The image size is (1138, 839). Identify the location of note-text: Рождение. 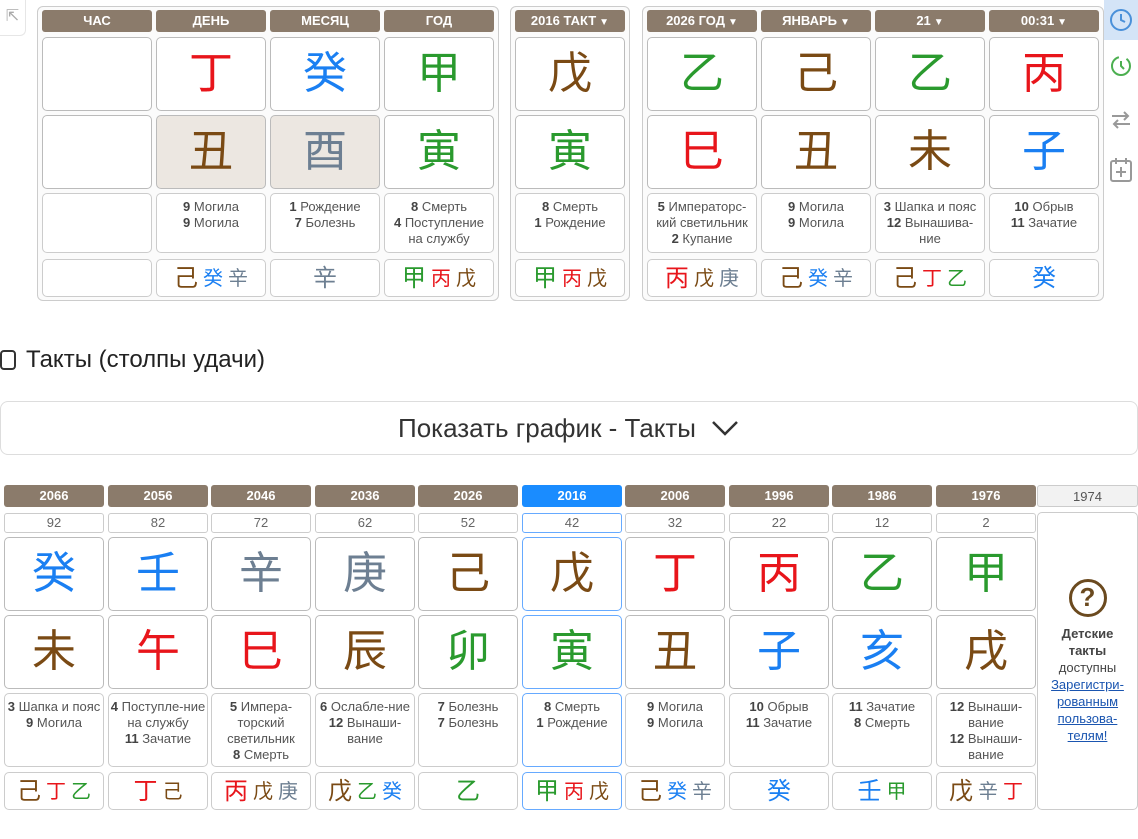
(575, 222).